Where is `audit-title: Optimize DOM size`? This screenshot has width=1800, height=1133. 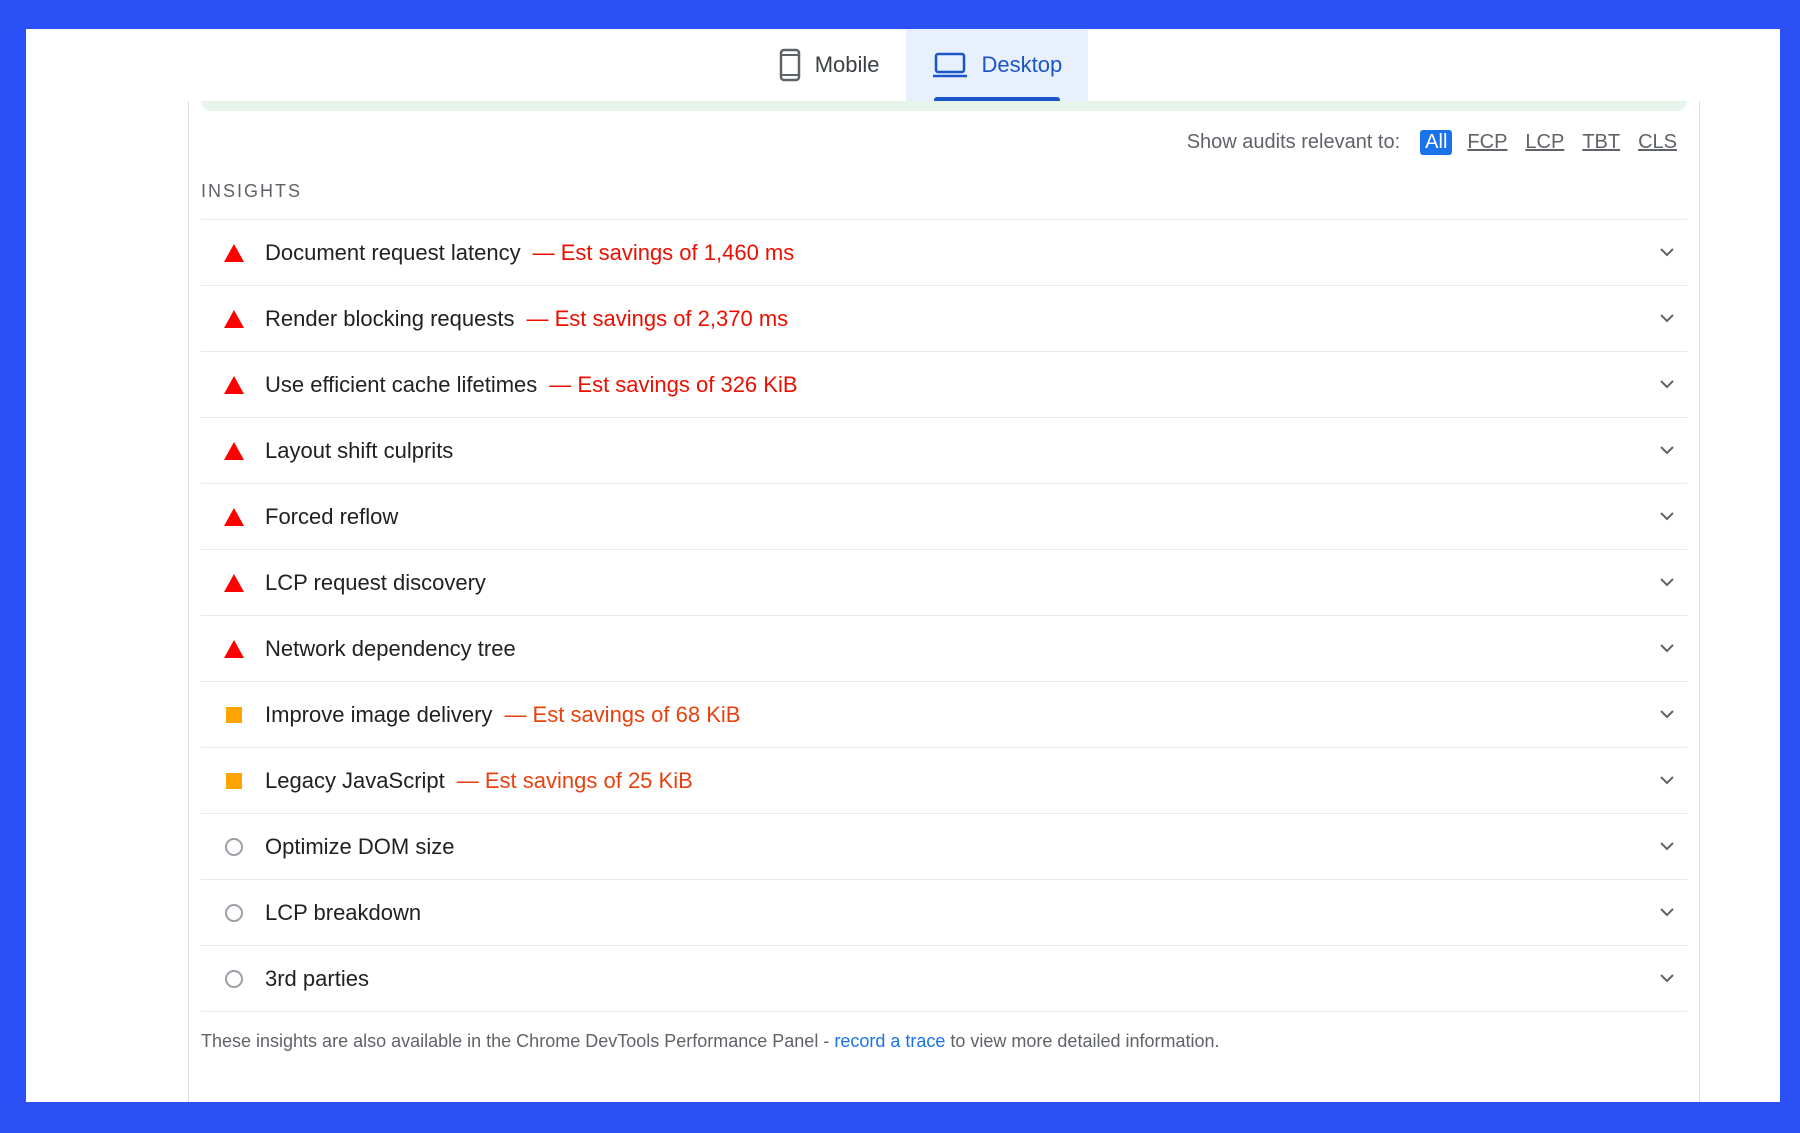 audit-title: Optimize DOM size is located at coordinates (360, 846).